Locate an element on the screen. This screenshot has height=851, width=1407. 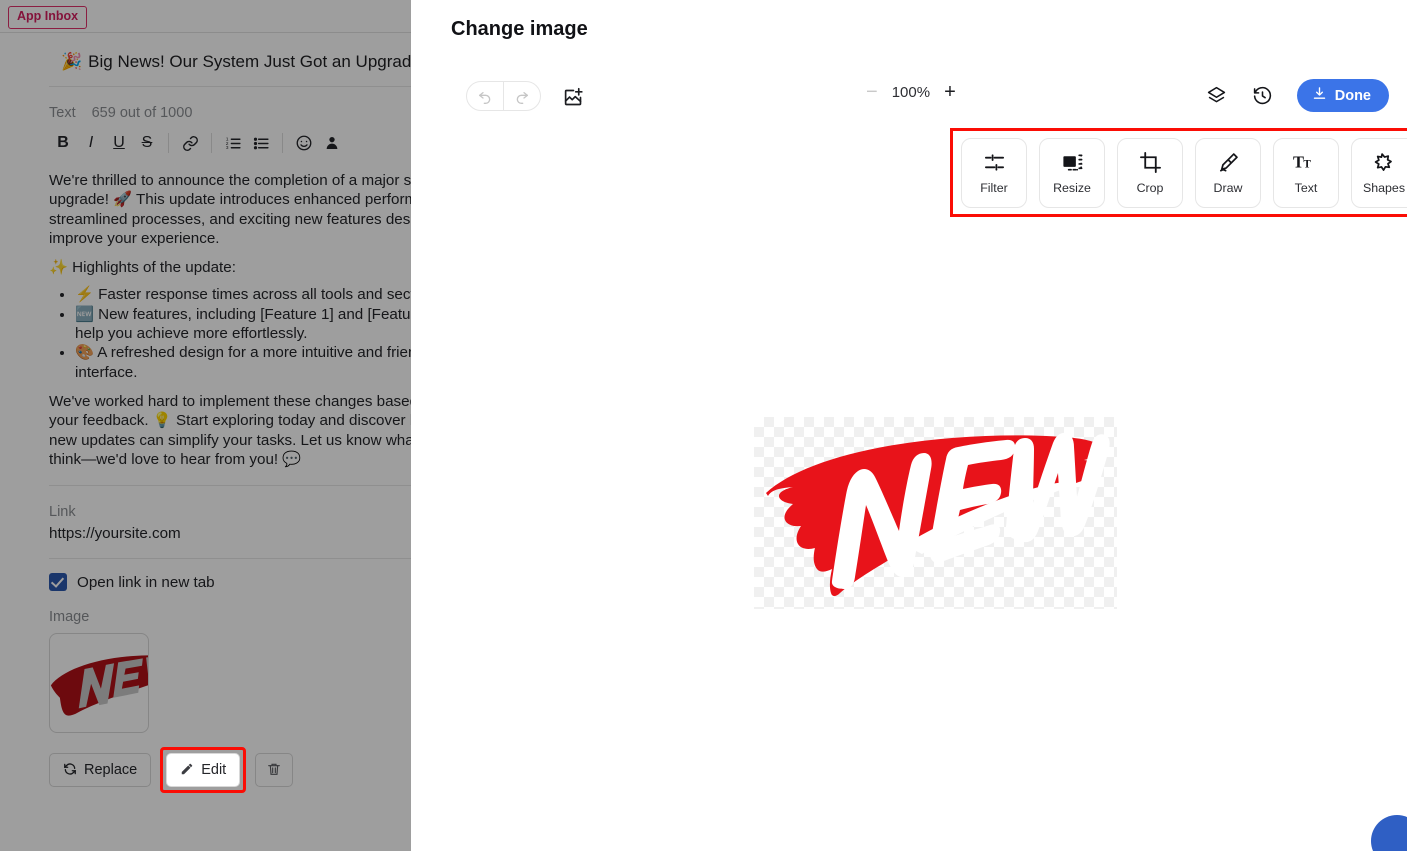
tool-filter: Filter is located at coordinates (994, 172).